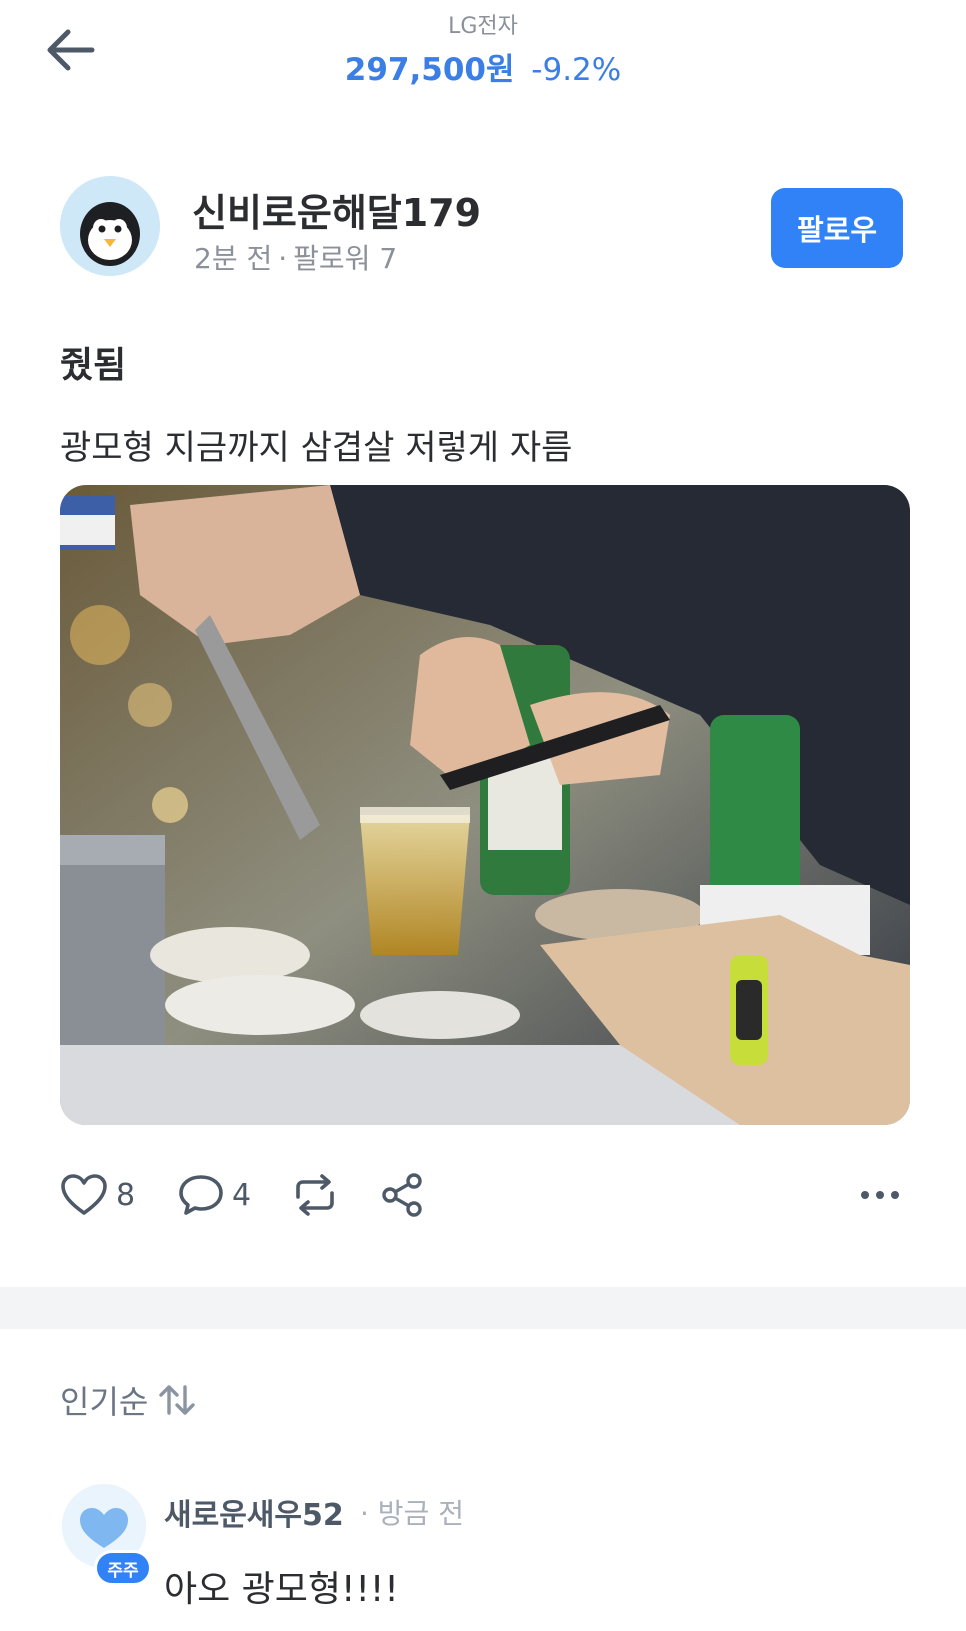 This screenshot has width=966, height=1631. I want to click on top-header: LG전자 297,500원 -9.2%, so click(483, 55).